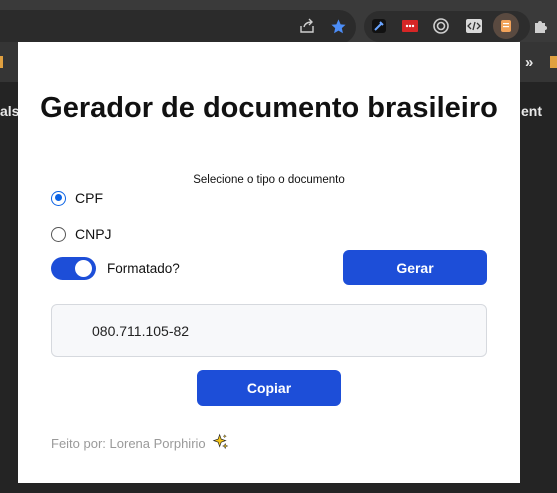 This screenshot has width=557, height=493. I want to click on puzzle-icon, so click(541, 26).